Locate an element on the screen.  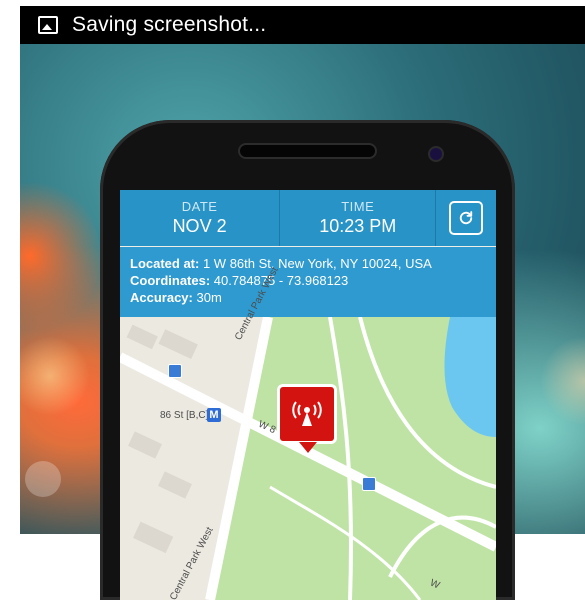
coordinates-row: Coordinates: 40.784875 - 73.968123 is located at coordinates (313, 280).